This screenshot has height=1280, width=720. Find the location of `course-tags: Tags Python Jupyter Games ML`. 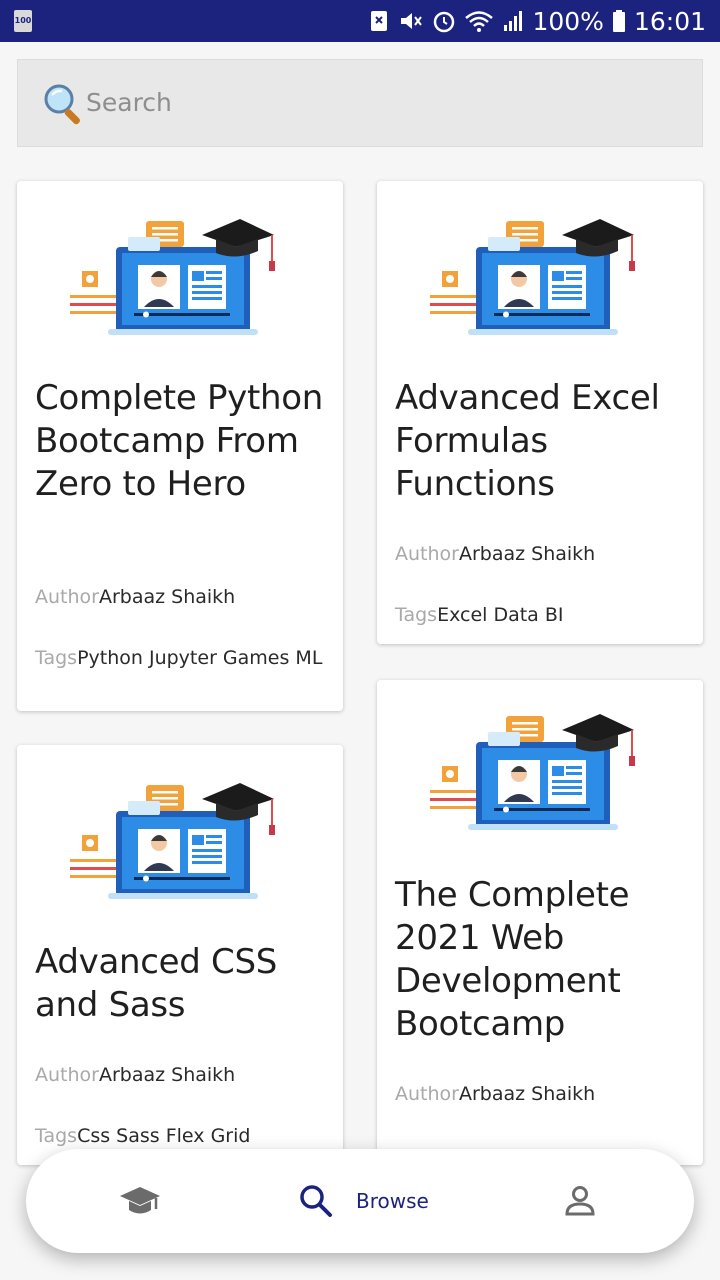

course-tags: Tags Python Jupyter Games ML is located at coordinates (182, 658).